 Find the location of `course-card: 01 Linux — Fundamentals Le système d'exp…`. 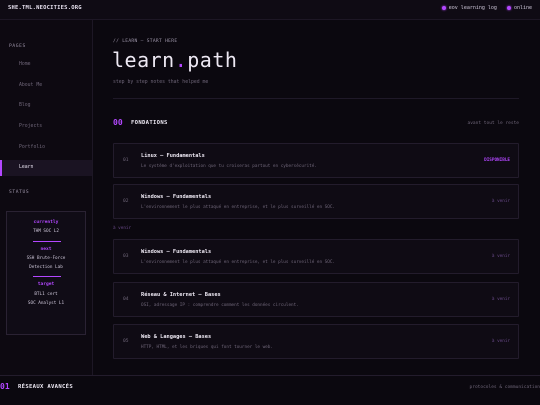

course-card: 01 Linux — Fundamentals Le système d'exp… is located at coordinates (316, 160).